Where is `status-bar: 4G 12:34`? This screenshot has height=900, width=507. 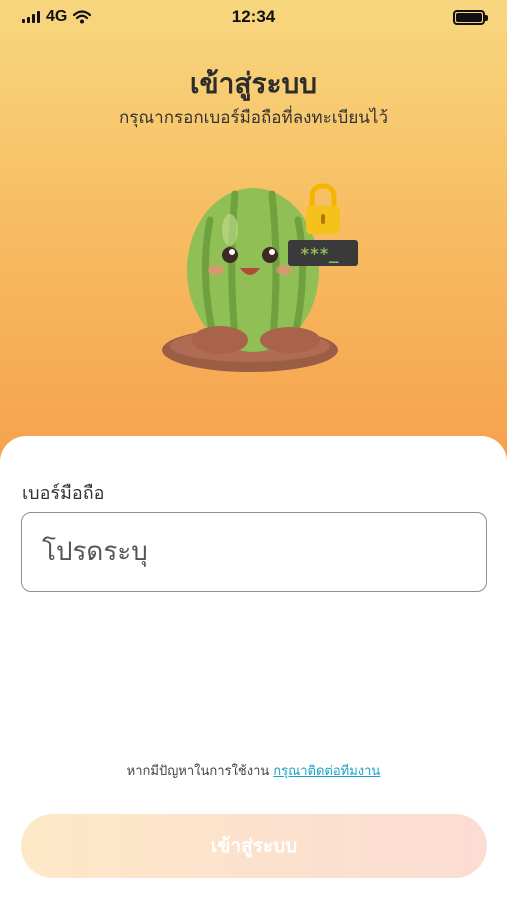 status-bar: 4G 12:34 is located at coordinates (253, 17).